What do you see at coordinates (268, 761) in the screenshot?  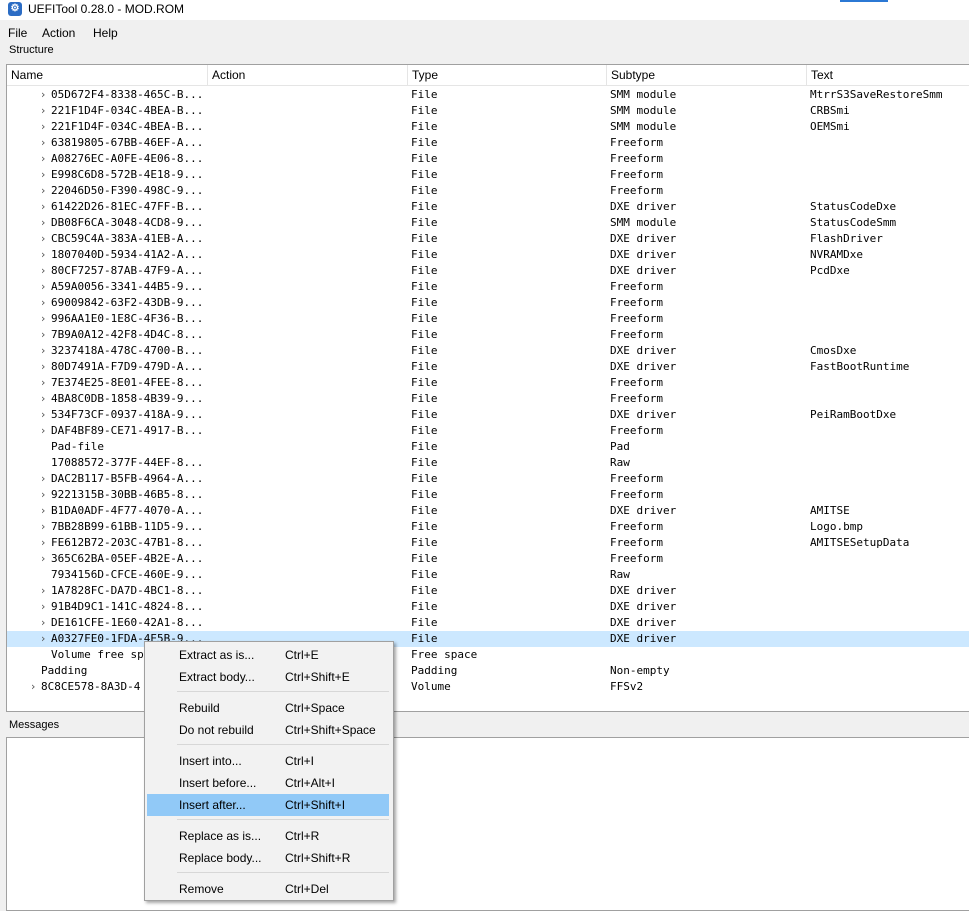 I see `menu-item-insert-into: Insert into... Ctrl+I` at bounding box center [268, 761].